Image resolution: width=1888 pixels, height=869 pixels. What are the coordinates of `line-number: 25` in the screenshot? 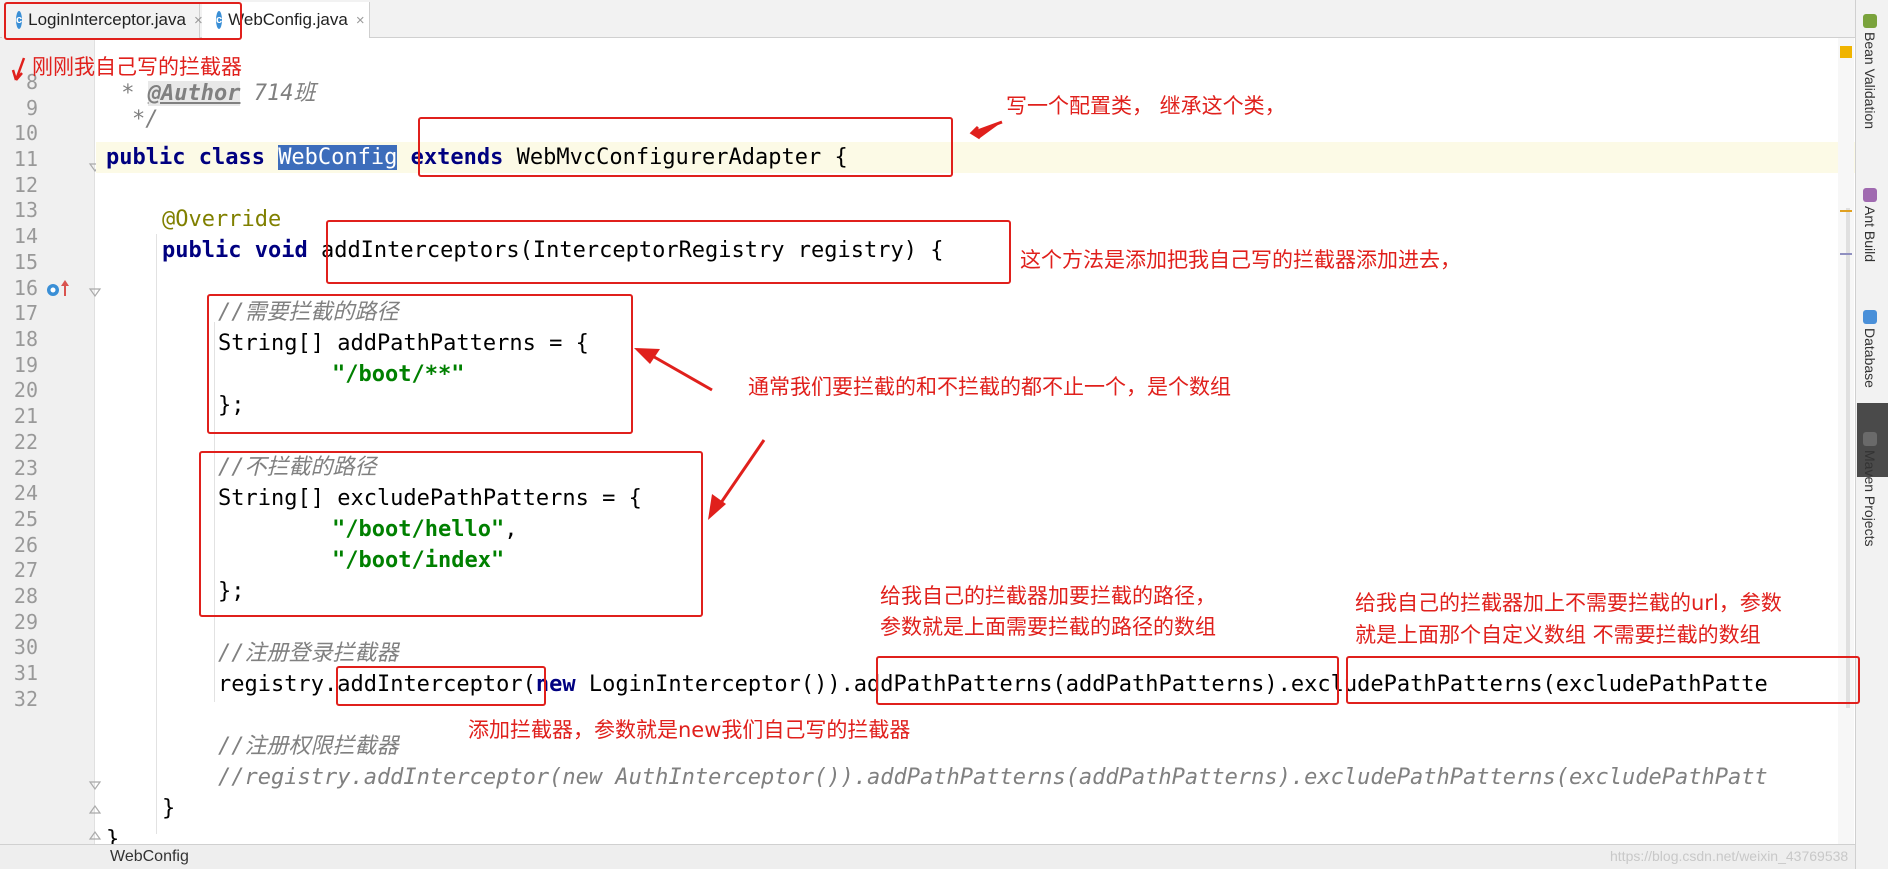 It's located at (25, 519).